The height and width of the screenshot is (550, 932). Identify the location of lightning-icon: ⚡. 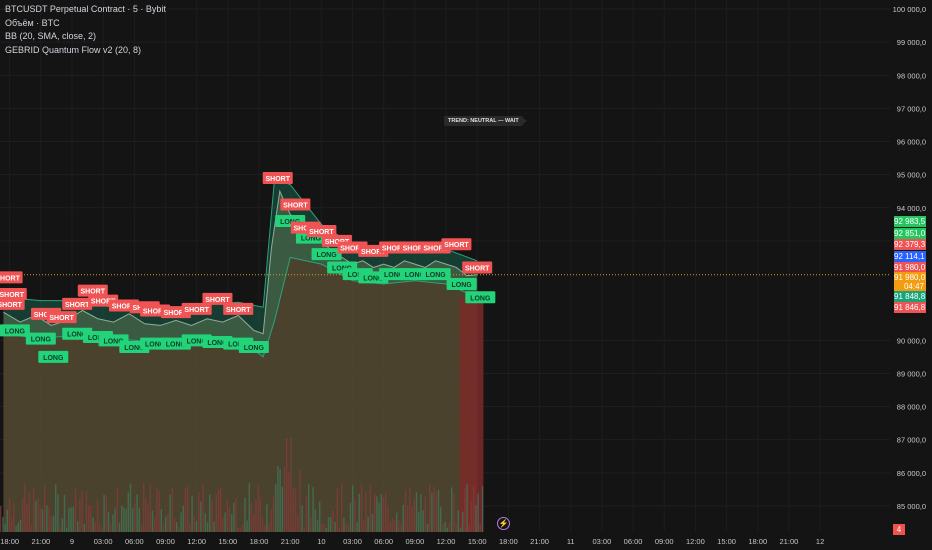
(503, 523).